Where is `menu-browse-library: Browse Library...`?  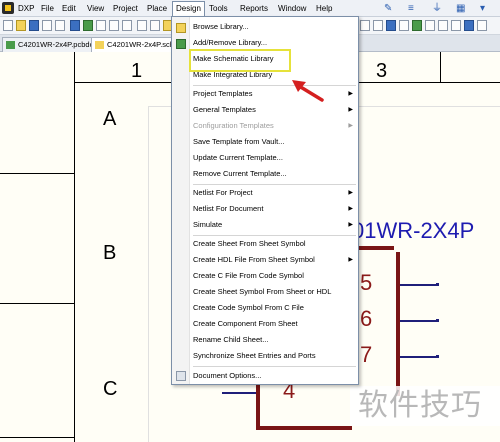
menu-browse-library: Browse Library... is located at coordinates (275, 27).